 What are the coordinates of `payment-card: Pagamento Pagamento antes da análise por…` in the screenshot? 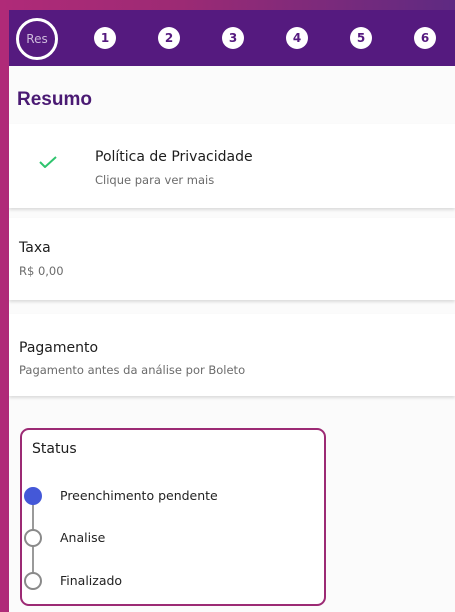 It's located at (232, 355).